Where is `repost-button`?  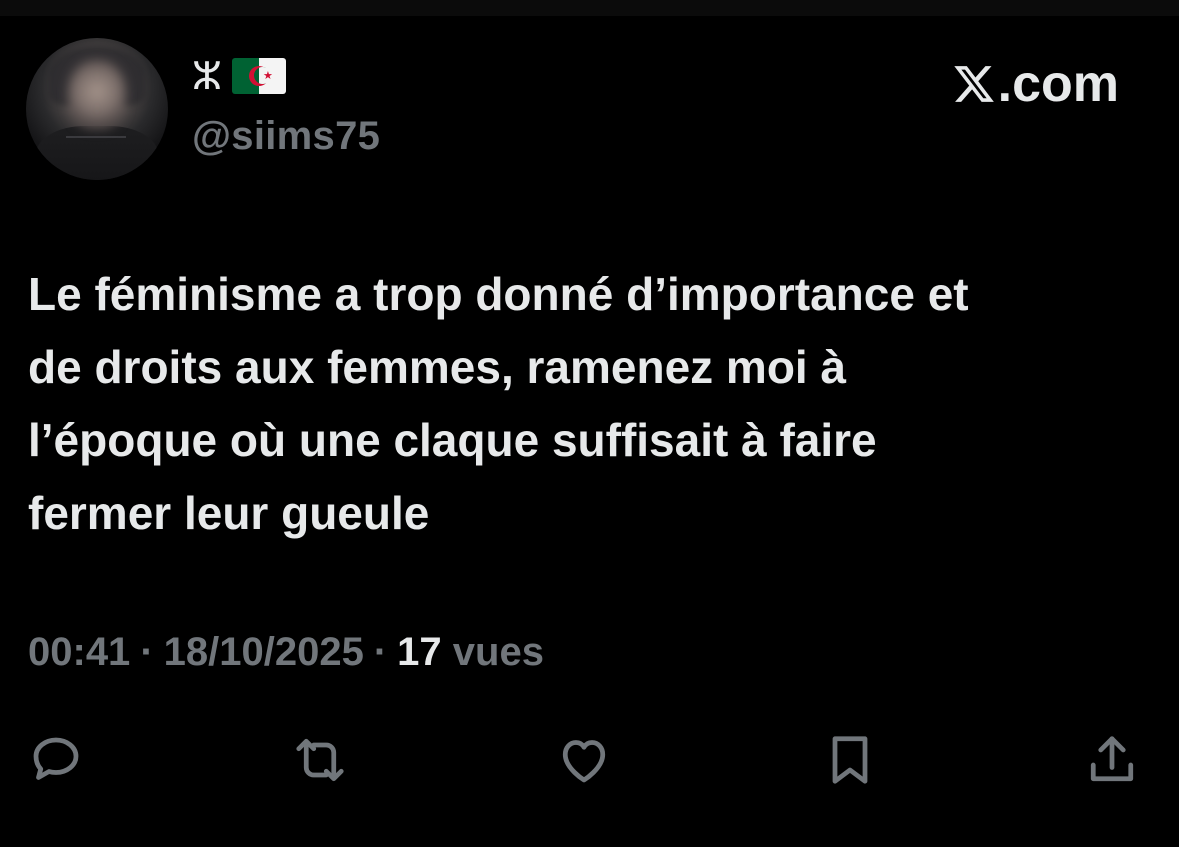
repost-button is located at coordinates (320, 760).